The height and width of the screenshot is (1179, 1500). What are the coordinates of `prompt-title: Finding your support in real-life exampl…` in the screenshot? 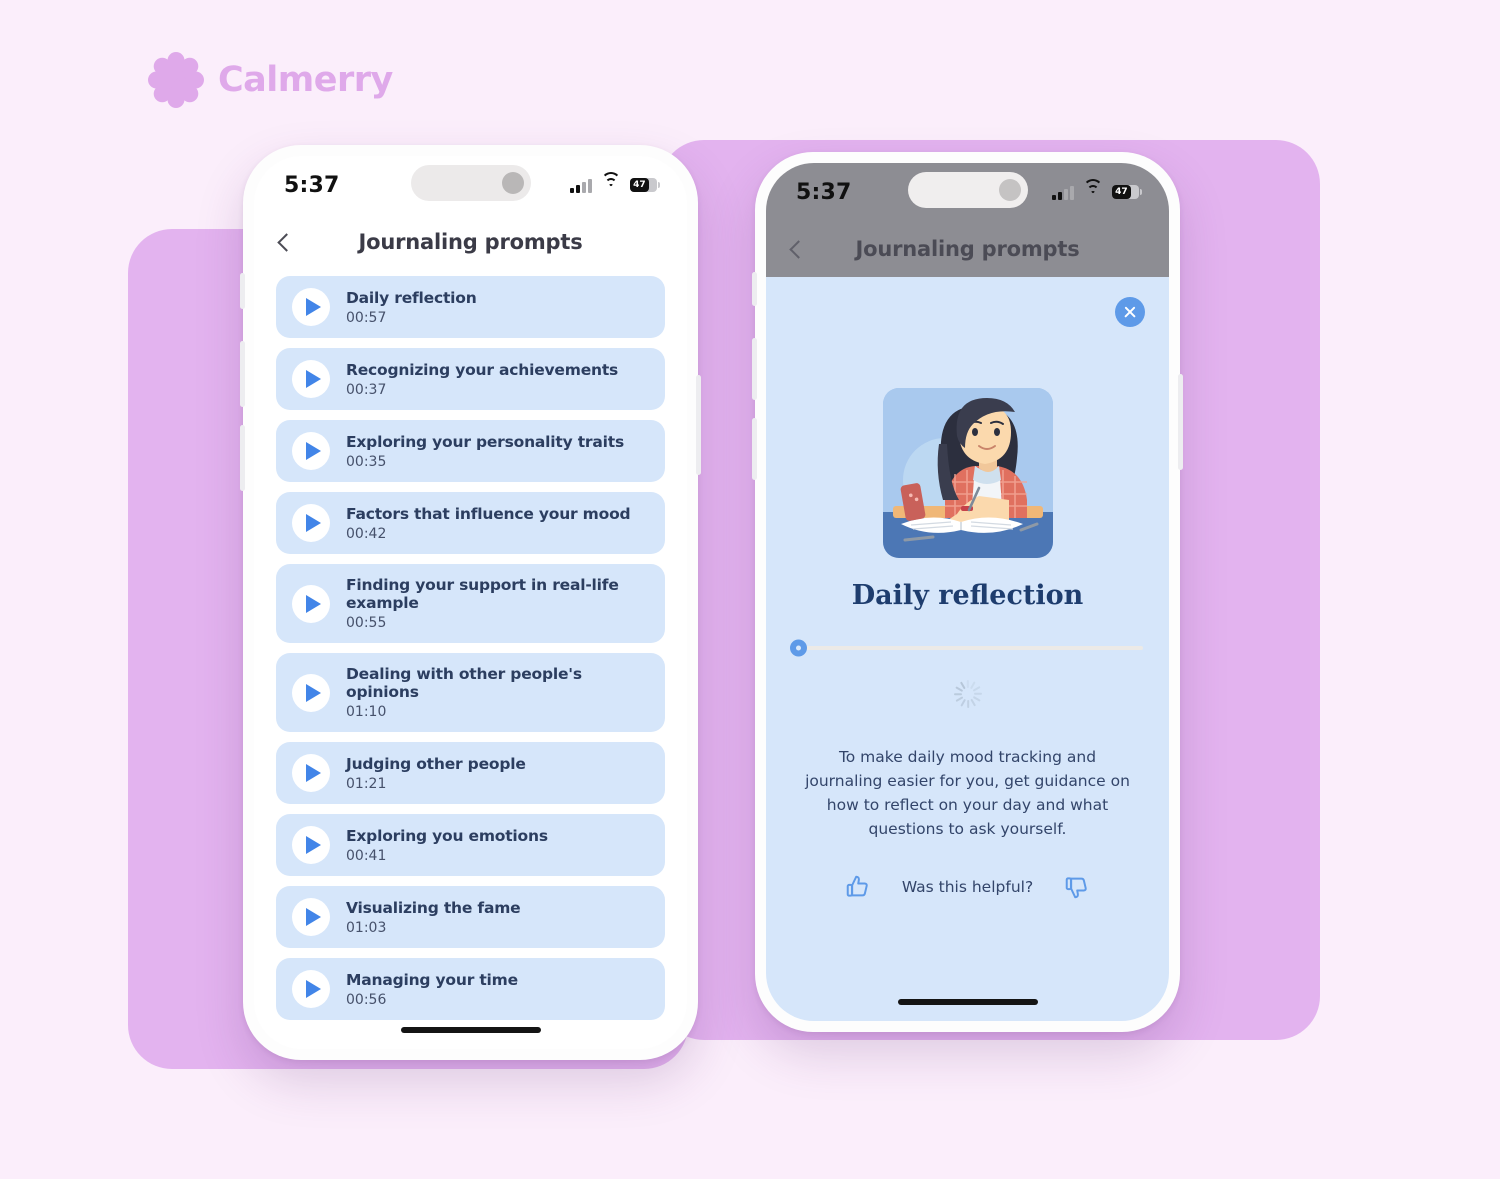 It's located at (482, 594).